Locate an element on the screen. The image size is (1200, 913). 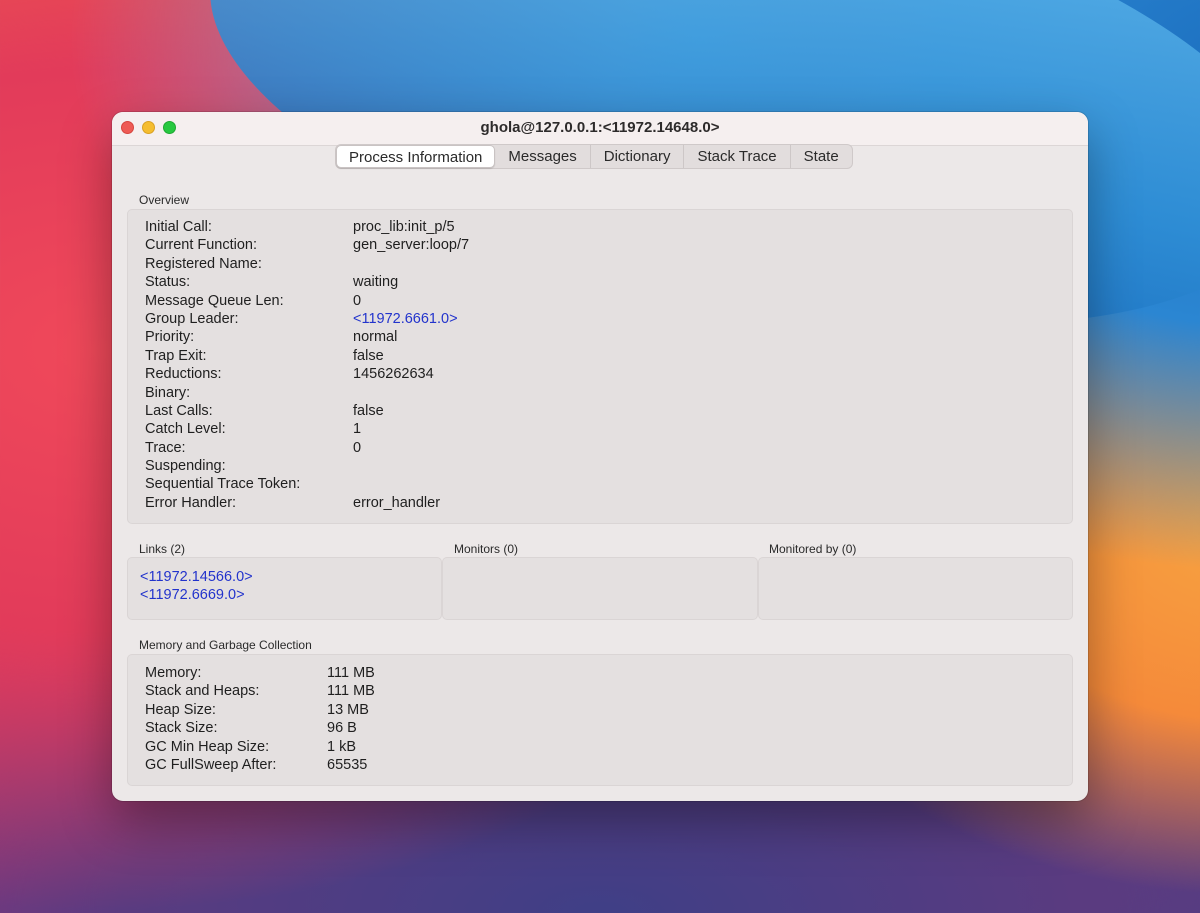
field-value: waiting is located at coordinates (376, 282).